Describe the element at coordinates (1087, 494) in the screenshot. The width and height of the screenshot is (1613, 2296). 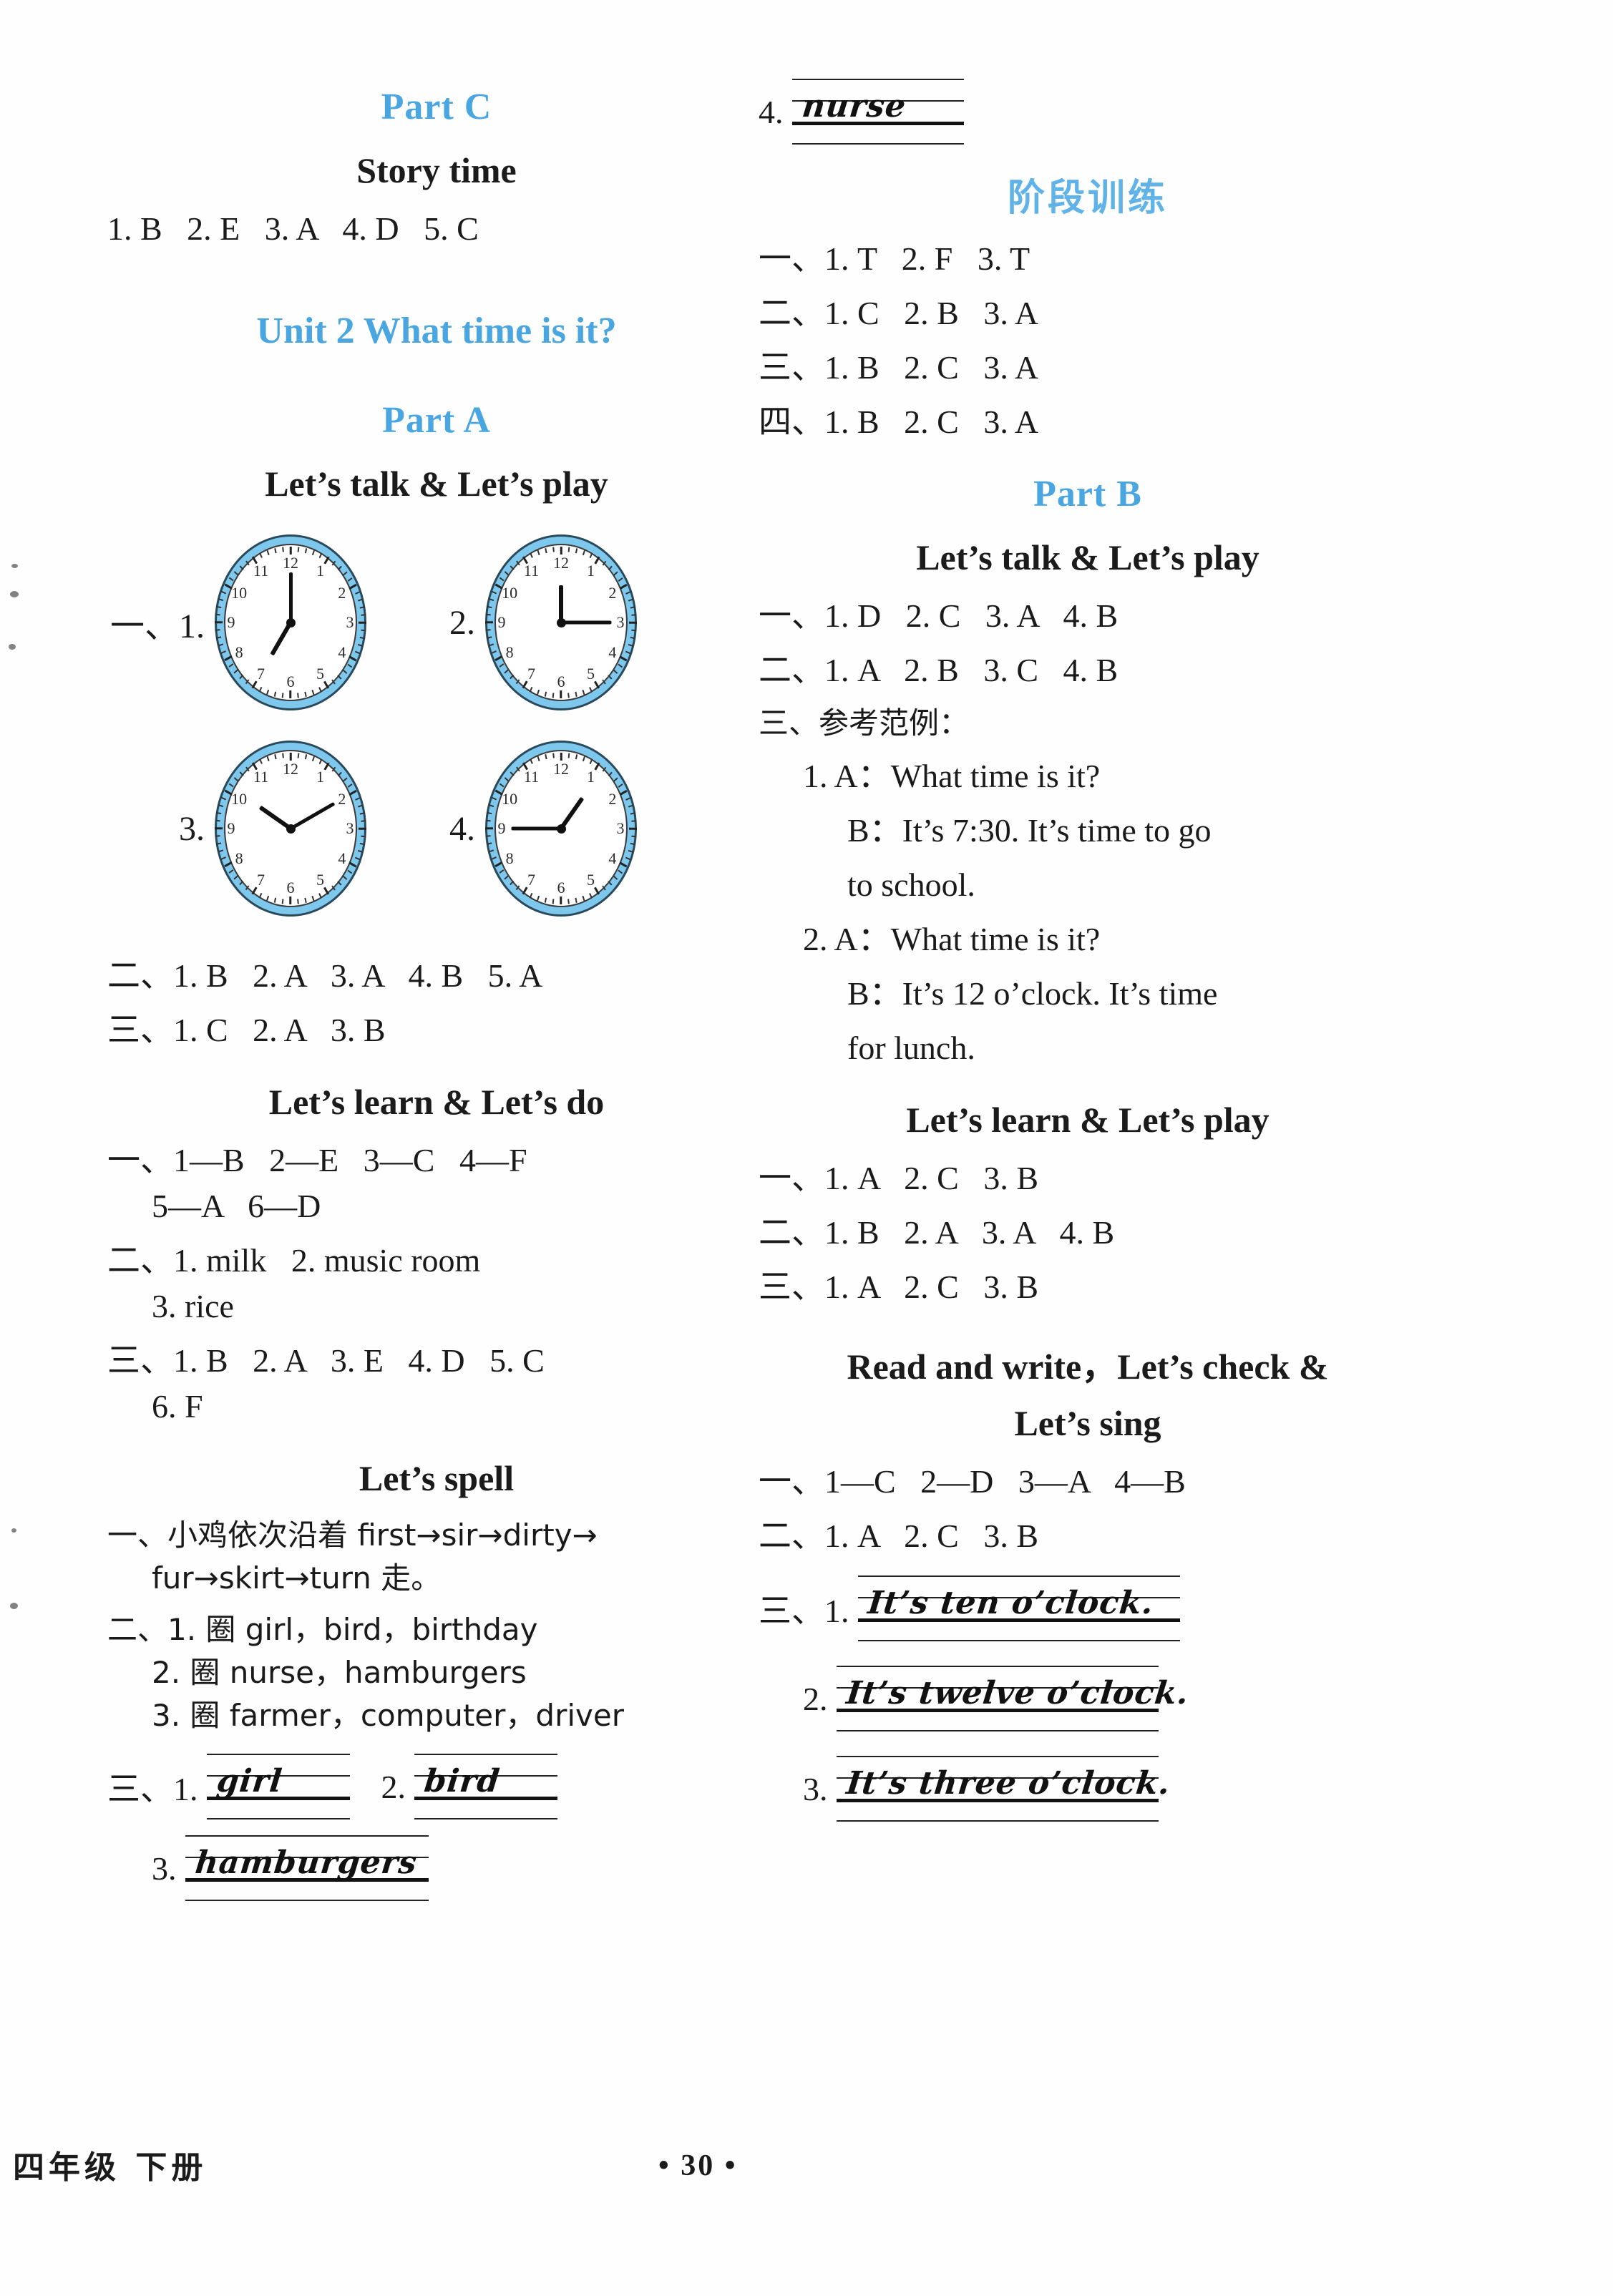
I see `part-b-heading: Part B` at that location.